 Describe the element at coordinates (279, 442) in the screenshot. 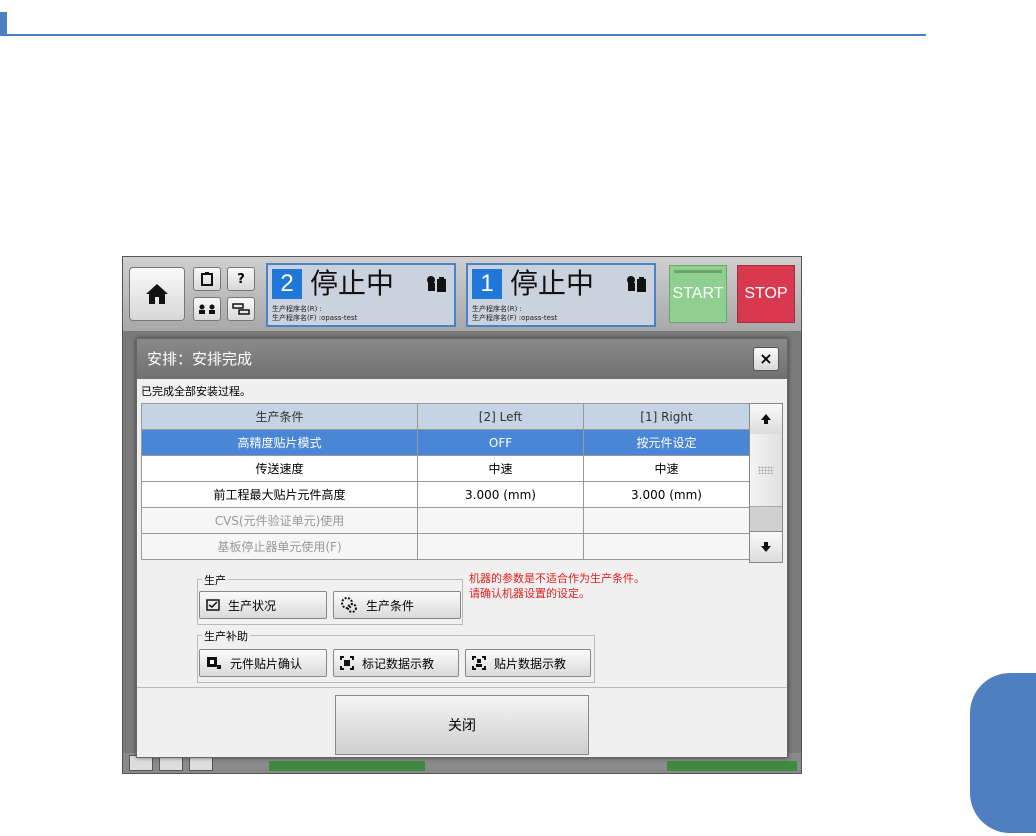

I see `condition-name: 高精度贴片模式` at that location.